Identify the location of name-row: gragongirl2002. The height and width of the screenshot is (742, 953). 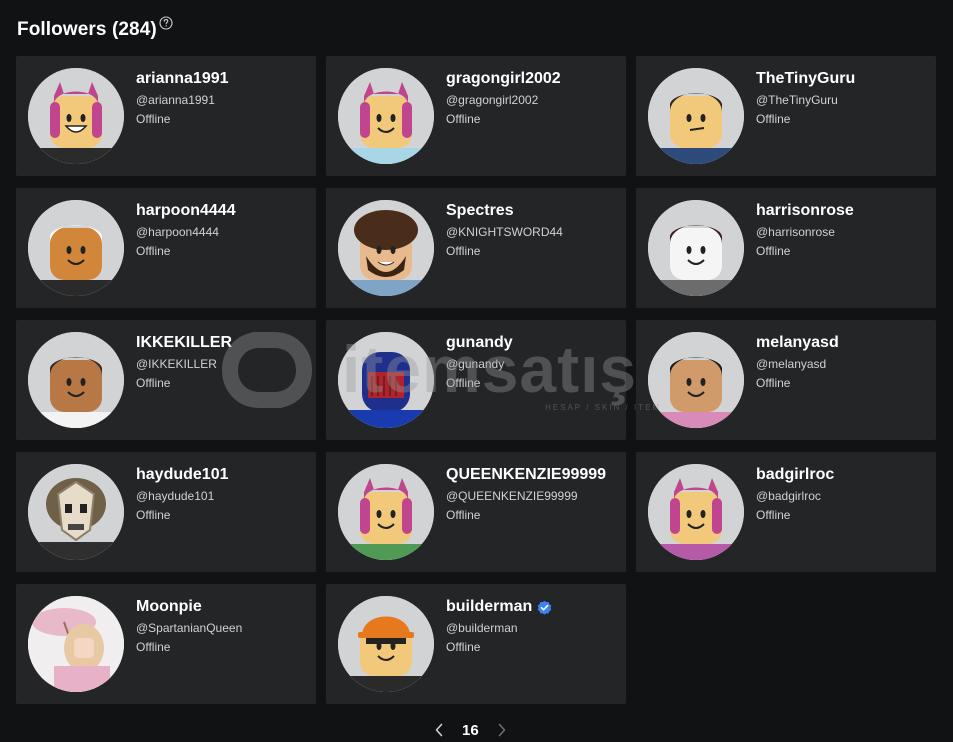
(532, 79).